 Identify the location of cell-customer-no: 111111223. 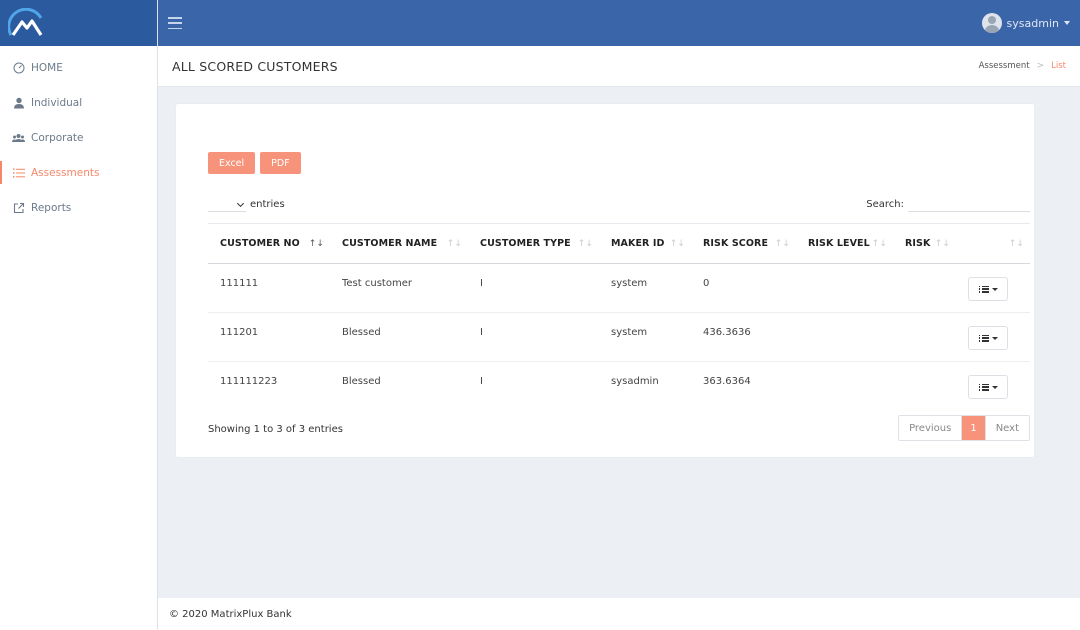
(249, 381).